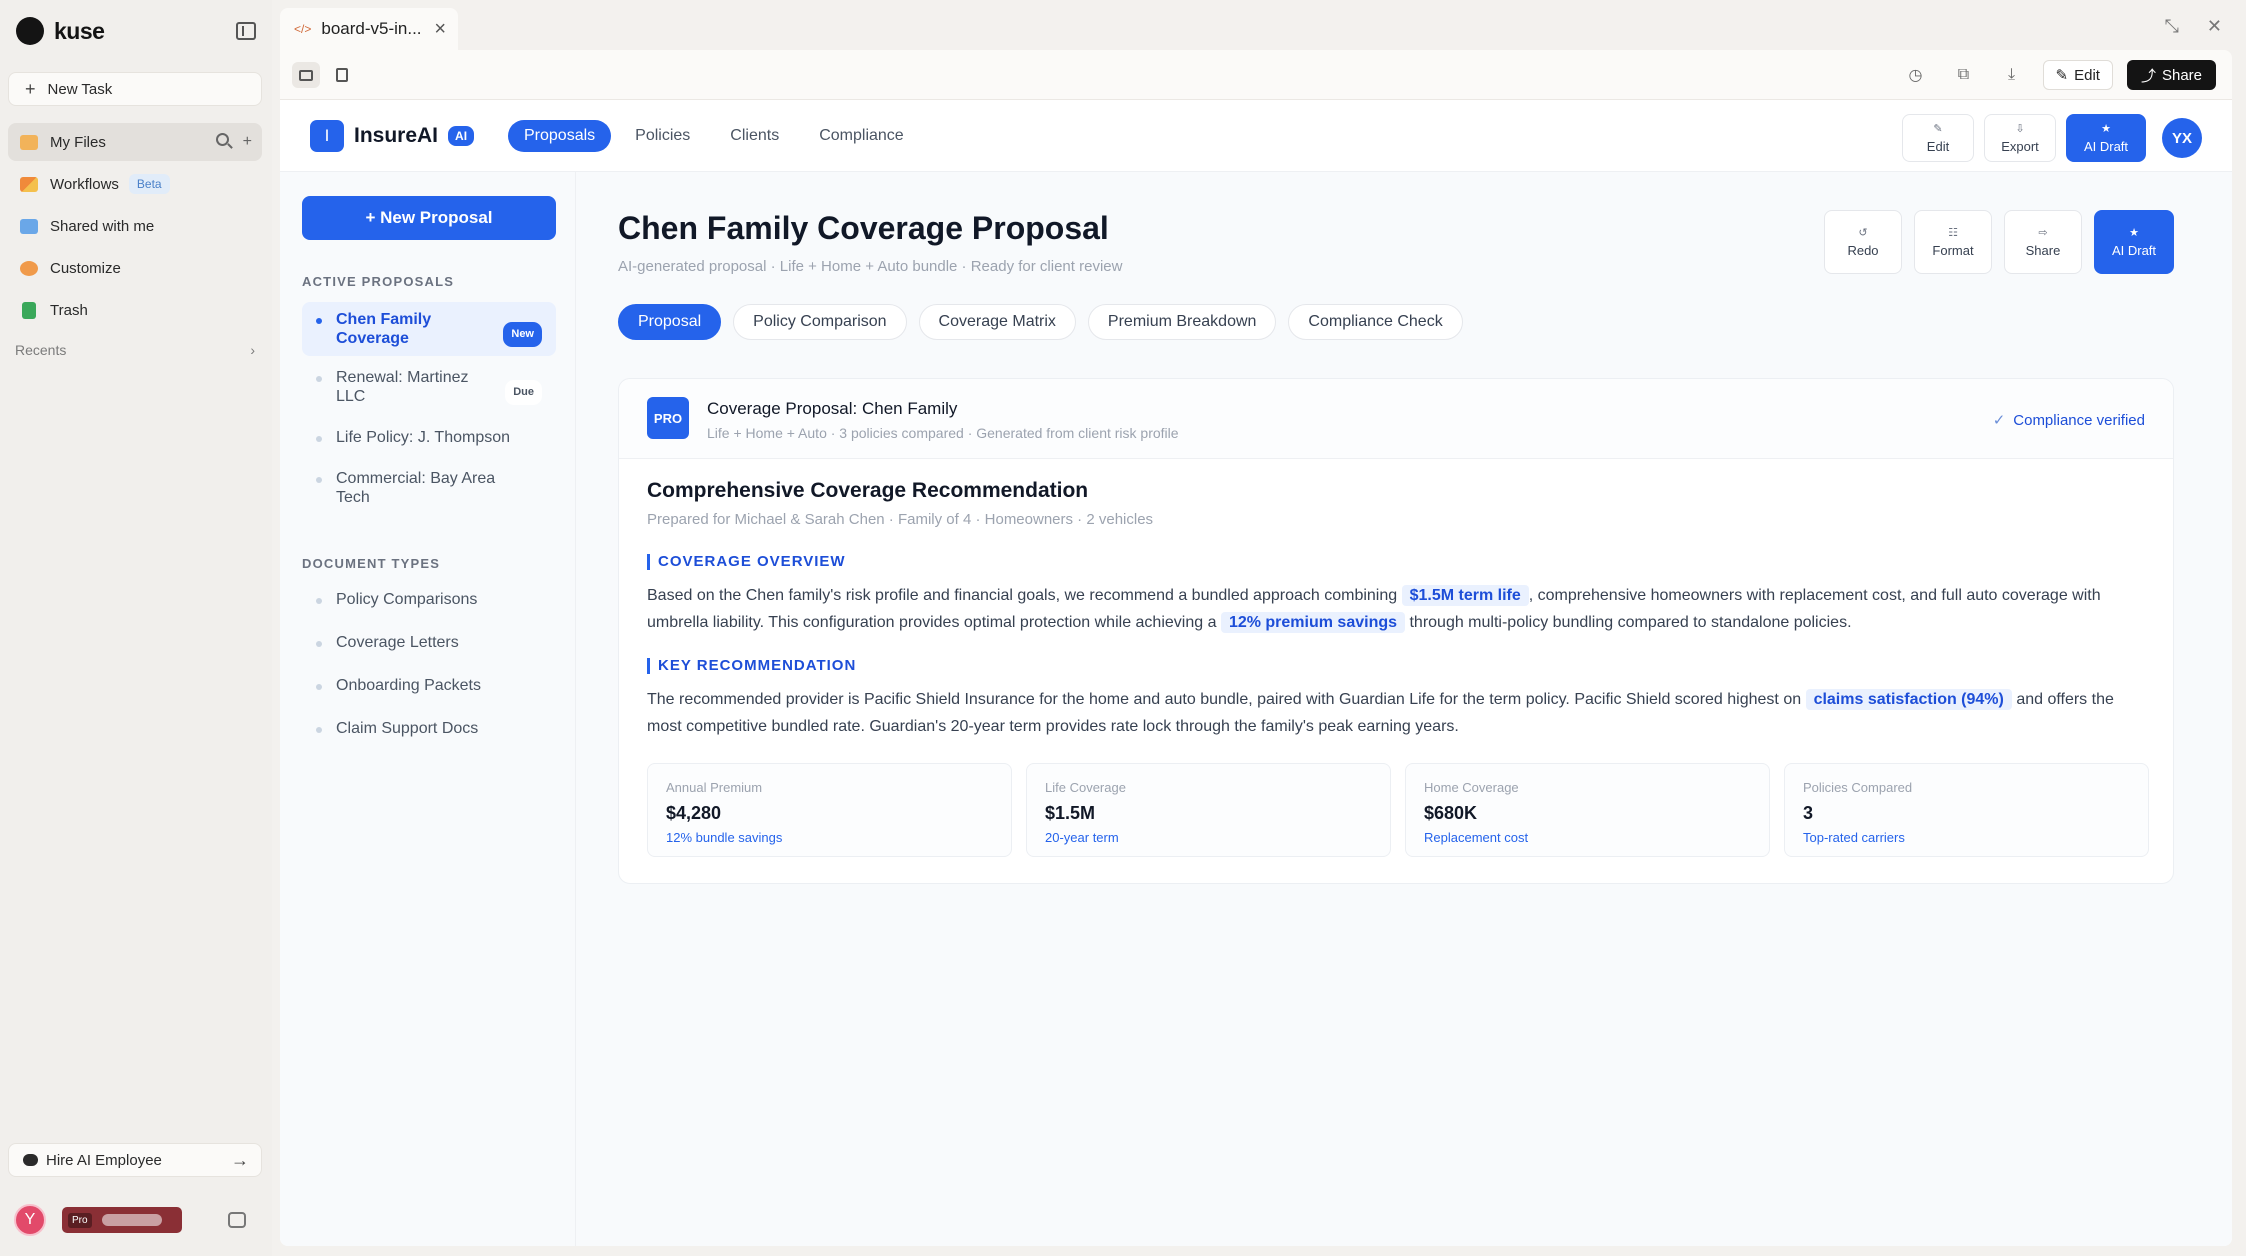  What do you see at coordinates (222, 139) in the screenshot?
I see `search-icon` at bounding box center [222, 139].